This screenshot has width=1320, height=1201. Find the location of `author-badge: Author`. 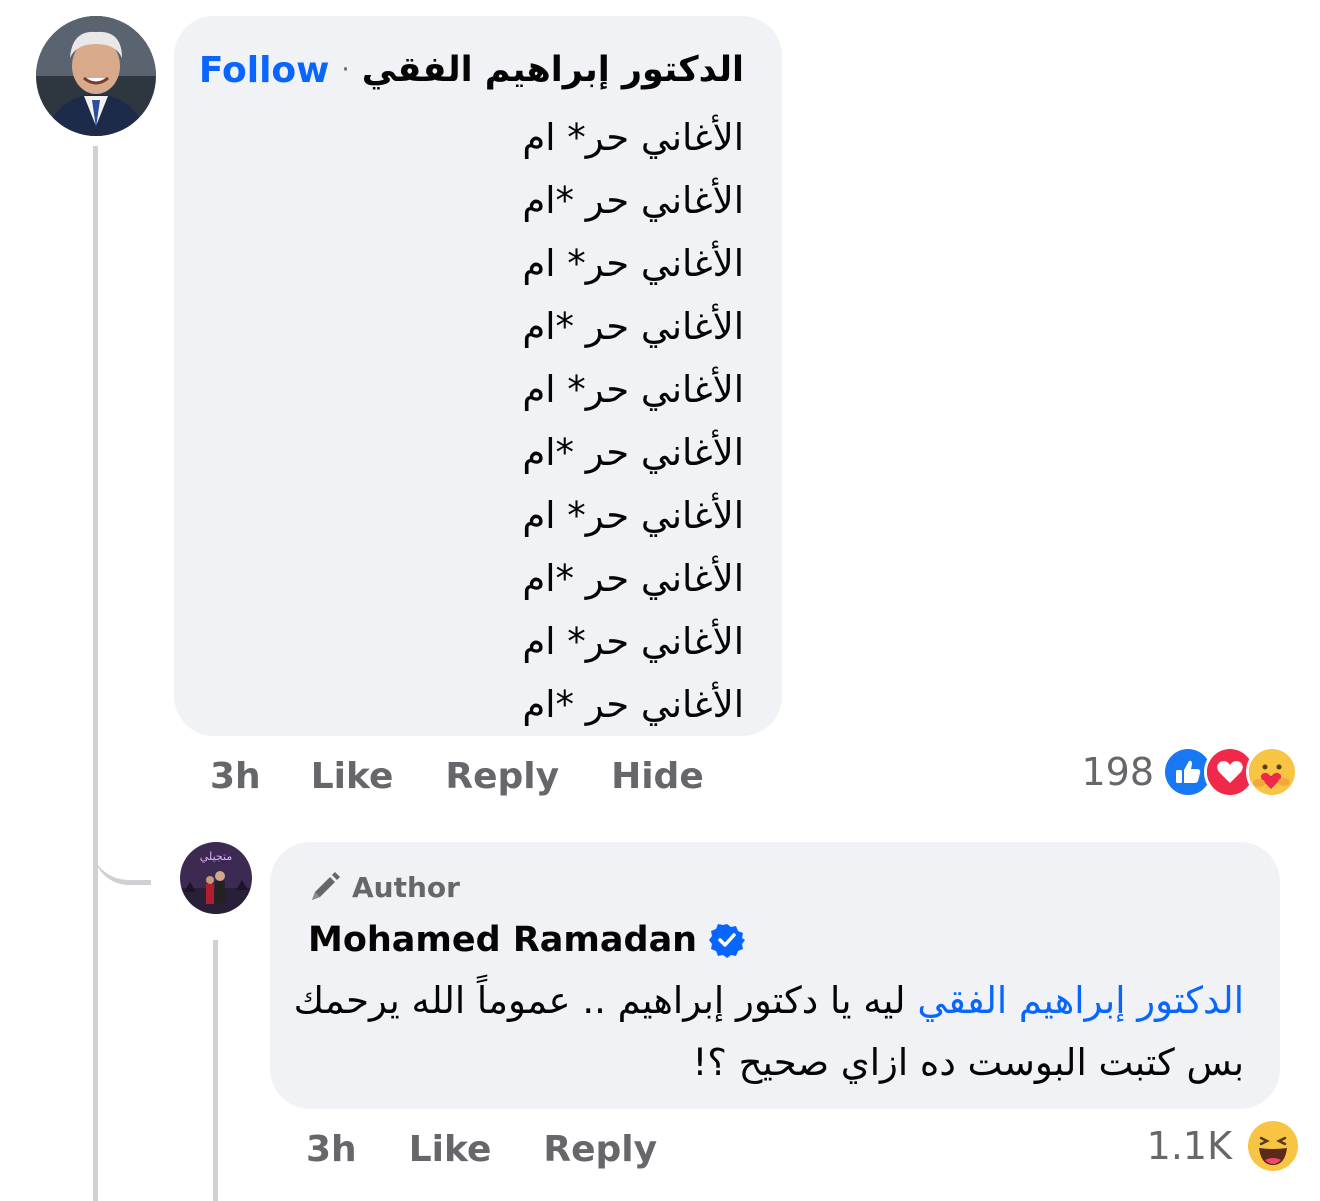

author-badge: Author is located at coordinates (384, 887).